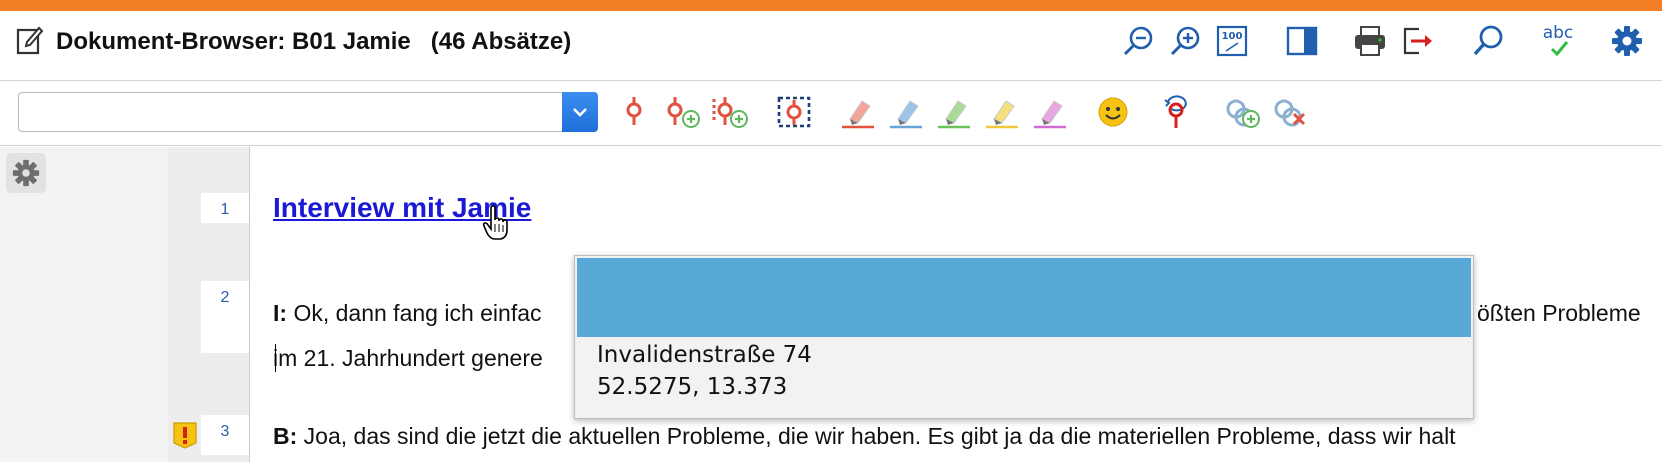 The height and width of the screenshot is (462, 1662). Describe the element at coordinates (26, 173) in the screenshot. I see `pane-settings-gear-icon` at that location.